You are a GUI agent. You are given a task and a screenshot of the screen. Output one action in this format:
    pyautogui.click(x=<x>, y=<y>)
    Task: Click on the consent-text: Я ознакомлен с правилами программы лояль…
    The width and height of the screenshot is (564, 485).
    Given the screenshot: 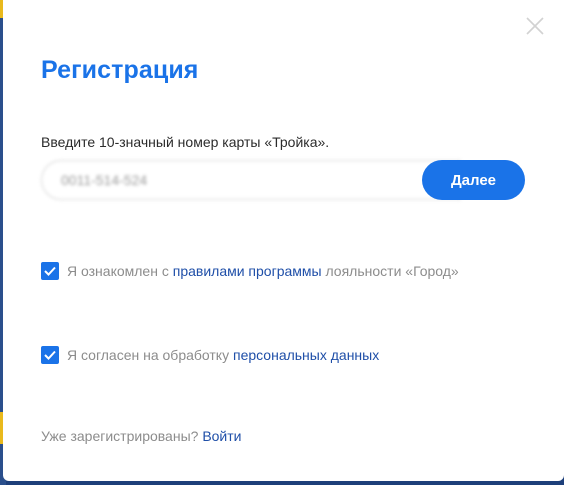 What is the action you would take?
    pyautogui.click(x=263, y=271)
    